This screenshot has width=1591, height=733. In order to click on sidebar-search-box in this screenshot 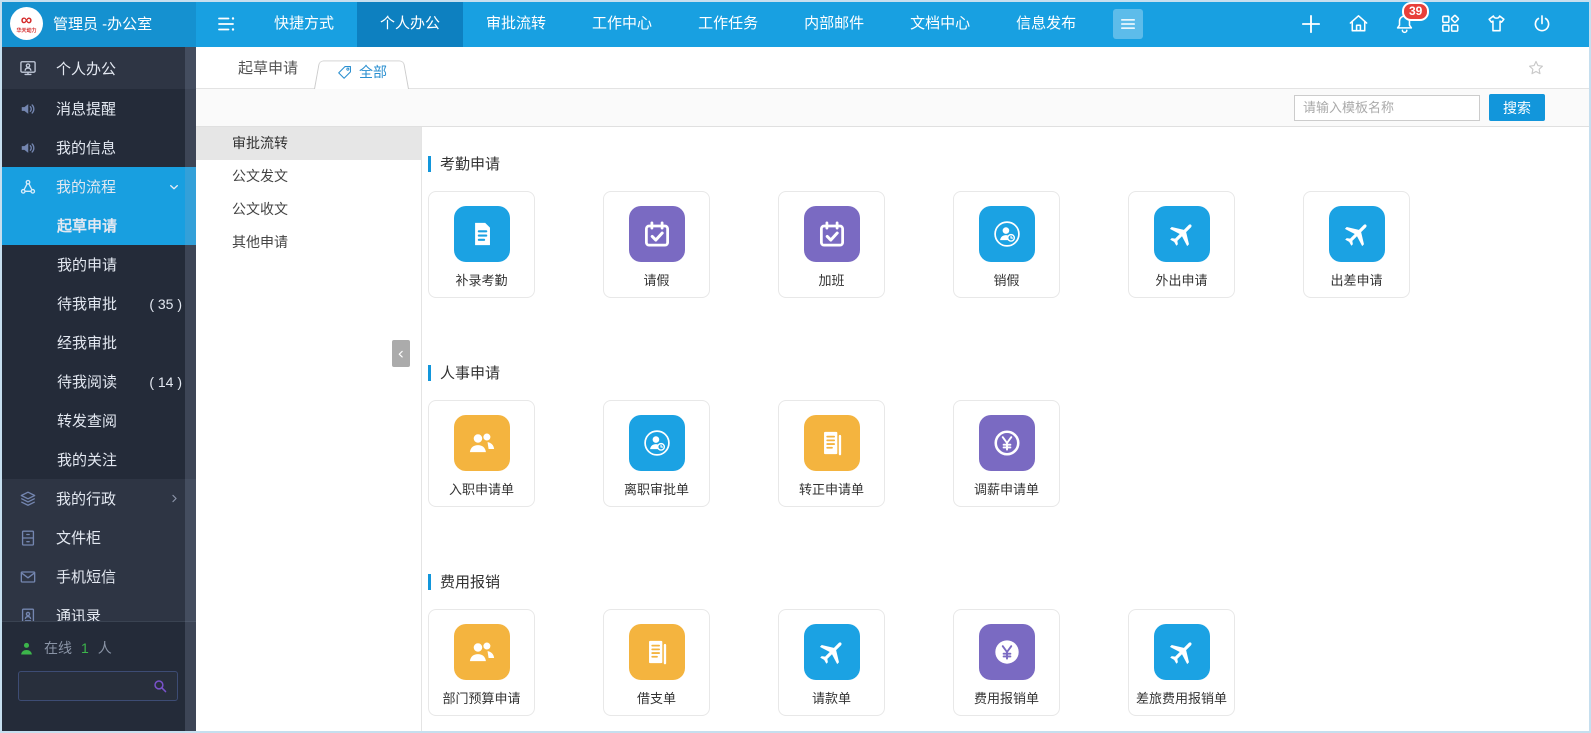, I will do `click(98, 686)`.